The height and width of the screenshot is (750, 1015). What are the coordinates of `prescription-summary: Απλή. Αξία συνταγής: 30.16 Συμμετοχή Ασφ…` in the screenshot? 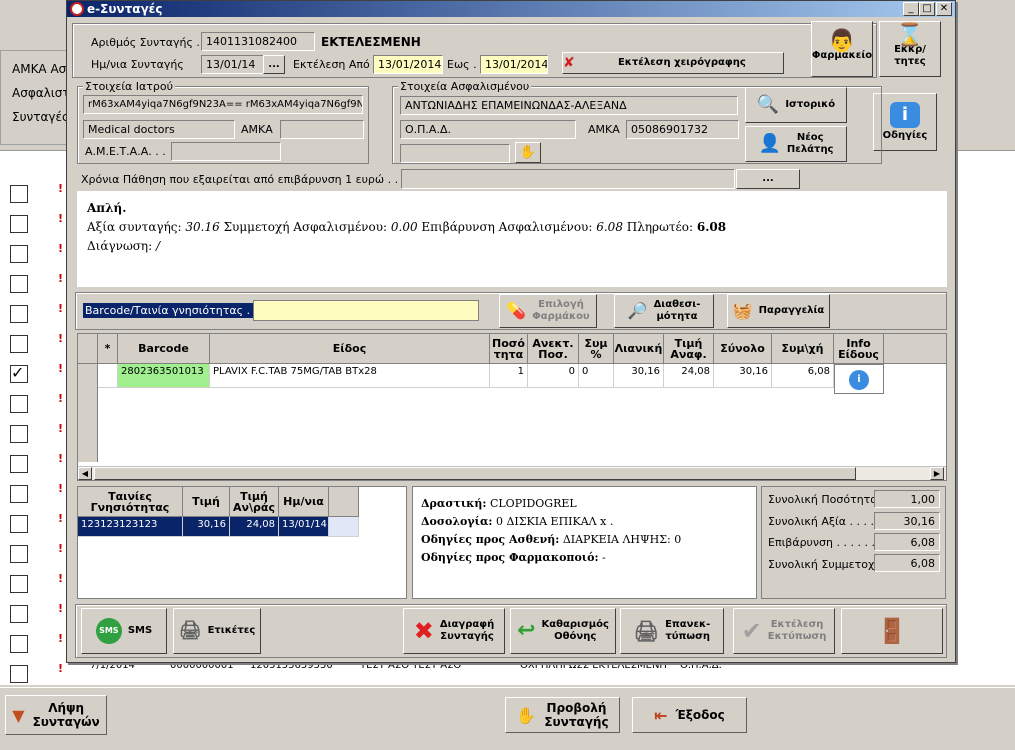 It's located at (512, 239).